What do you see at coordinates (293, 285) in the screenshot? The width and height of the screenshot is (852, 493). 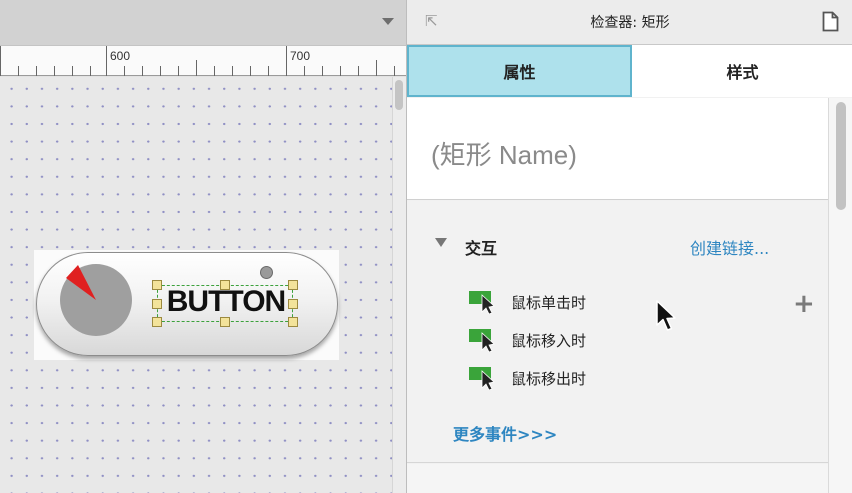 I see `resize-handle-top-right` at bounding box center [293, 285].